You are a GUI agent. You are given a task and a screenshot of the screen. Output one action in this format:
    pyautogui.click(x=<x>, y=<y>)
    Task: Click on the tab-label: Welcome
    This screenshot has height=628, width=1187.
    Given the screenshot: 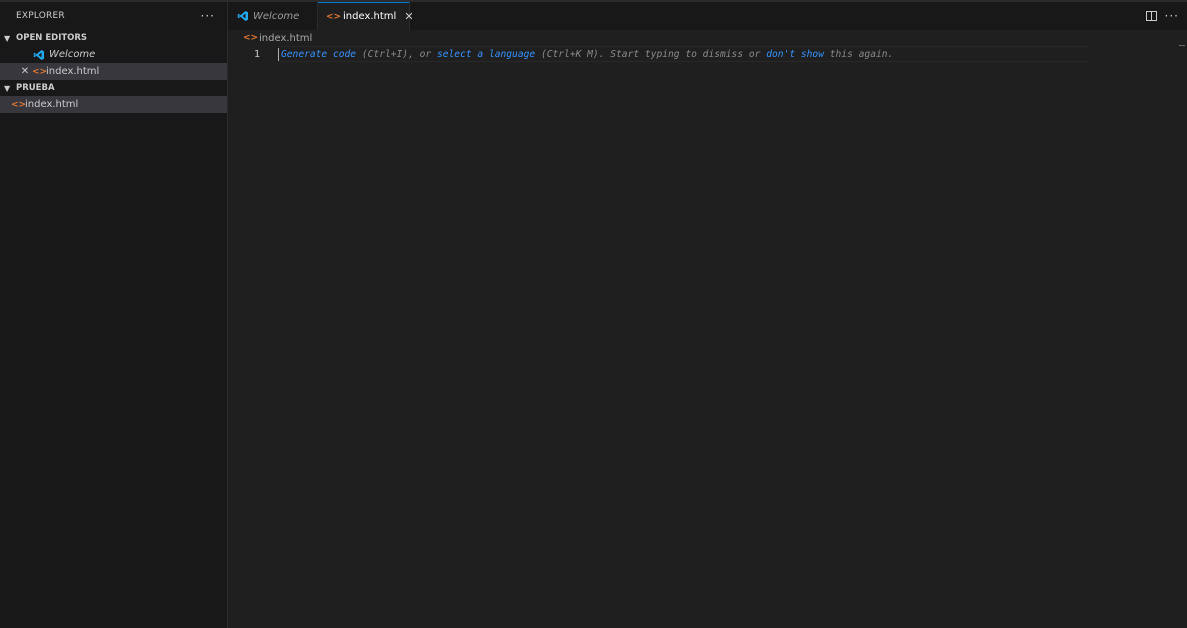 What is the action you would take?
    pyautogui.click(x=276, y=16)
    